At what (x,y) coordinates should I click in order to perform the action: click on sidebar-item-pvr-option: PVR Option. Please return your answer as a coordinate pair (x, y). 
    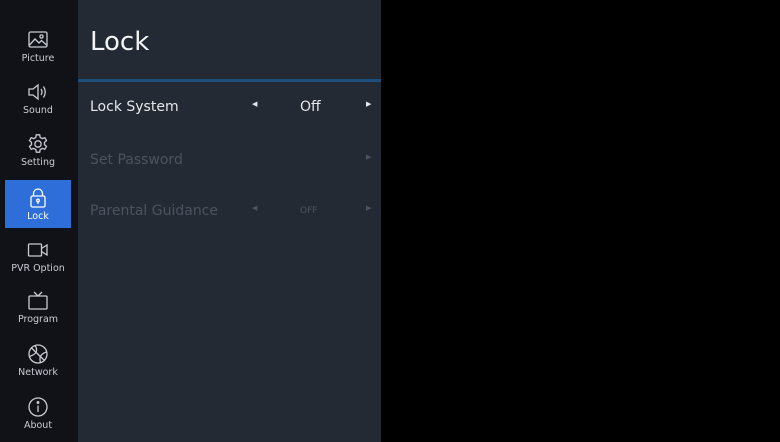
    Looking at the image, I should click on (38, 256).